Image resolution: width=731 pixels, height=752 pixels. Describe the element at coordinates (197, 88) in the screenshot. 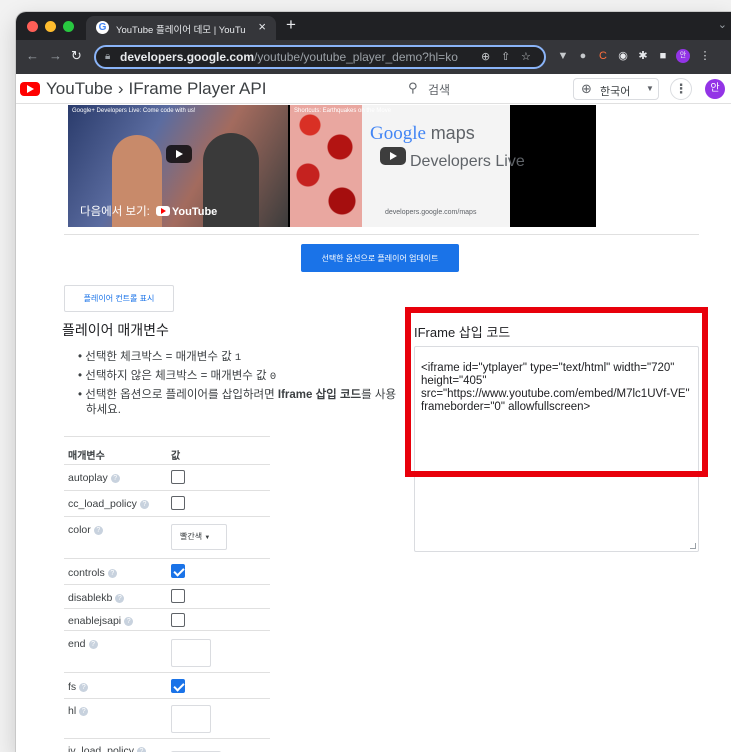

I see `breadcrumb-iframe-api: IFrame Player API` at that location.